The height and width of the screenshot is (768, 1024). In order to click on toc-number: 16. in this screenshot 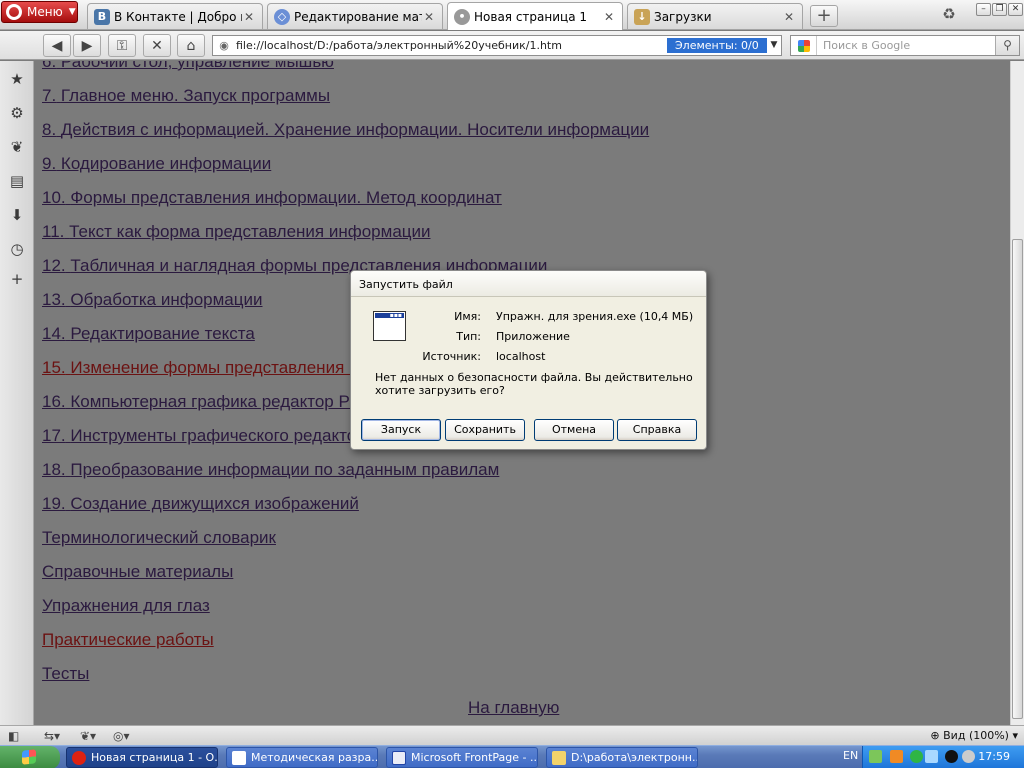, I will do `click(54, 401)`.